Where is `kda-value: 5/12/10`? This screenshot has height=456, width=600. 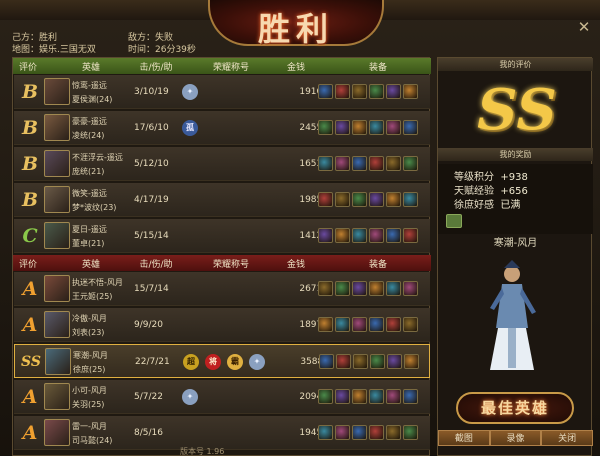
kda-value: 5/12/10 is located at coordinates (151, 164).